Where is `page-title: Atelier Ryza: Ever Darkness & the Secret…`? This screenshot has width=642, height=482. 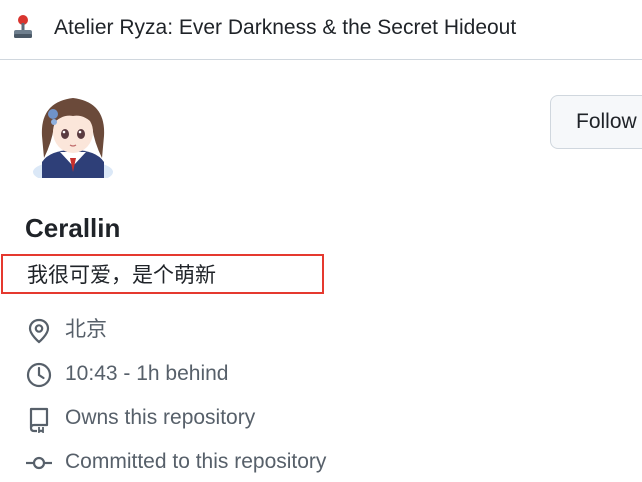 page-title: Atelier Ryza: Ever Darkness & the Secret… is located at coordinates (285, 27).